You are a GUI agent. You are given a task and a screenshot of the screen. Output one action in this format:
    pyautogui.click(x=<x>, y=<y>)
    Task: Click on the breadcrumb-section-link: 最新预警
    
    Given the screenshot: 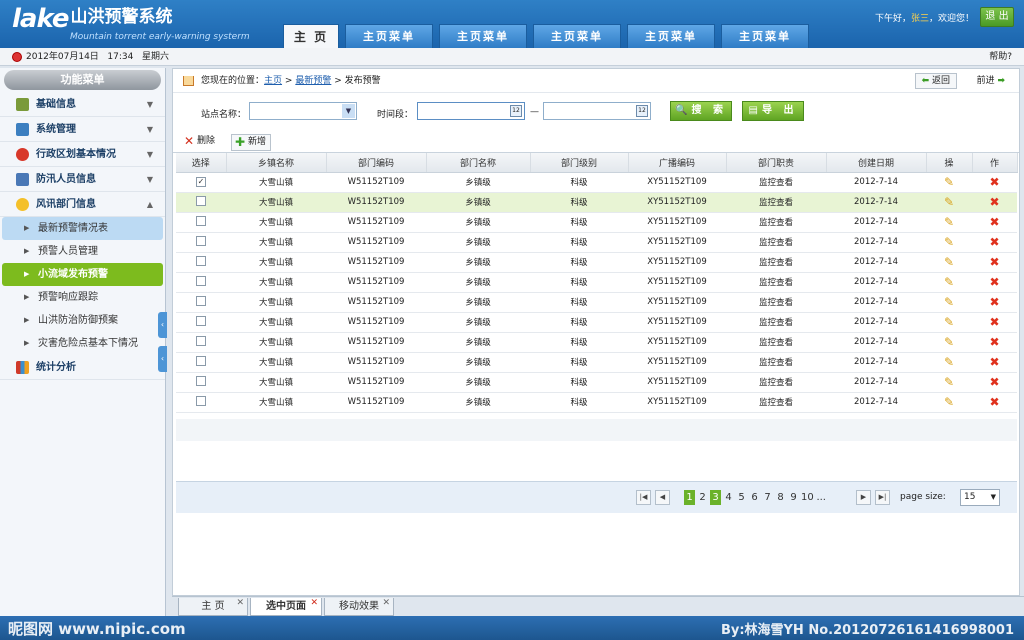 What is the action you would take?
    pyautogui.click(x=313, y=81)
    